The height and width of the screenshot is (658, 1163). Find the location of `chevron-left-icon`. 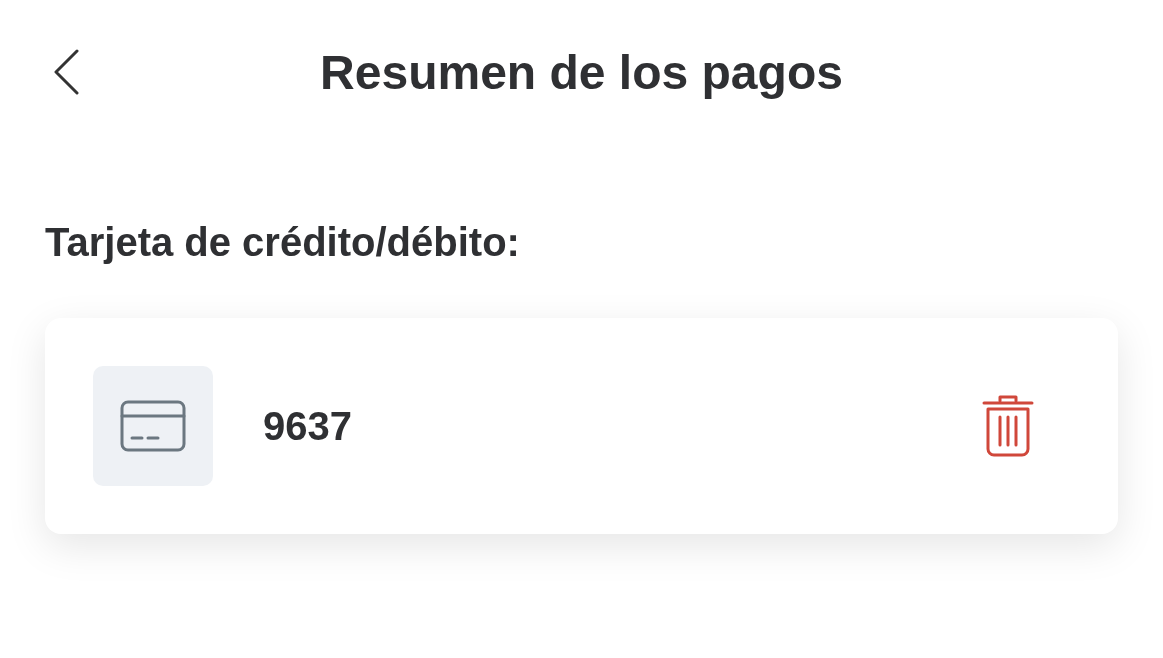

chevron-left-icon is located at coordinates (66, 72).